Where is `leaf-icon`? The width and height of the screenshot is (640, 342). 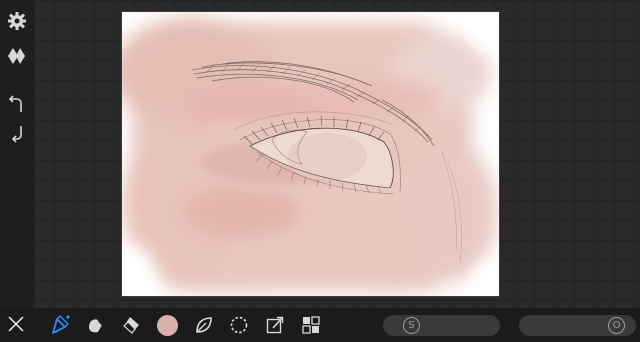 leaf-icon is located at coordinates (204, 325).